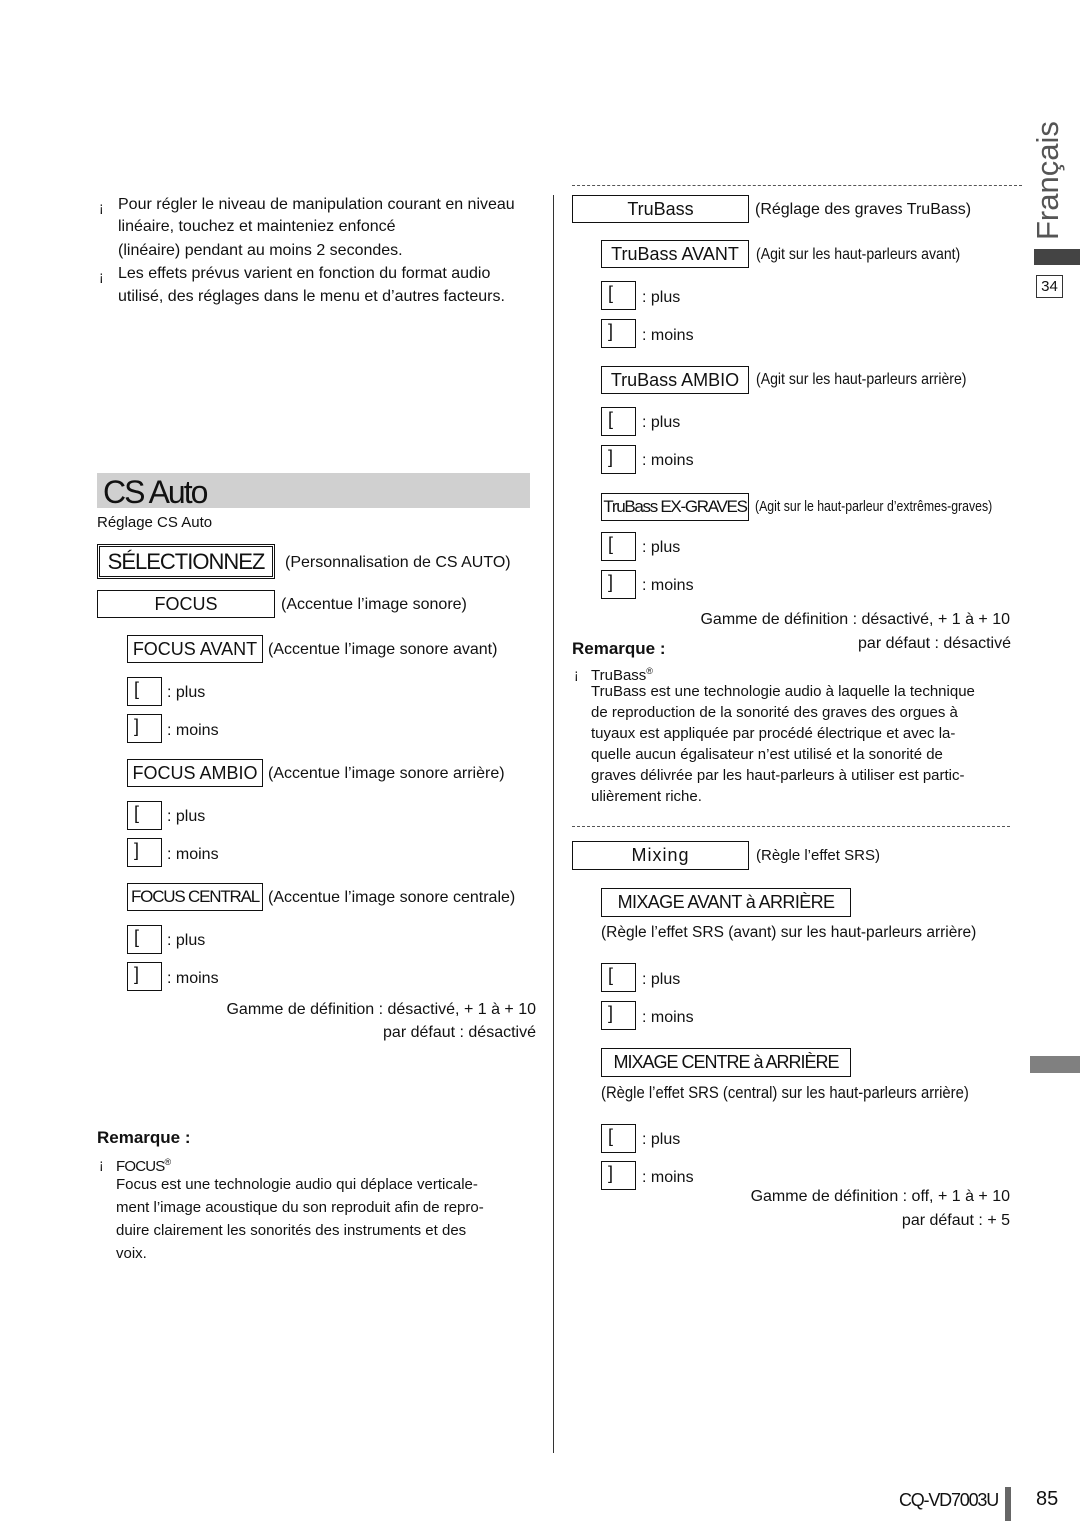 Image resolution: width=1080 pixels, height=1526 pixels. I want to click on trubass-avant-button: TruBass AVANT, so click(675, 254).